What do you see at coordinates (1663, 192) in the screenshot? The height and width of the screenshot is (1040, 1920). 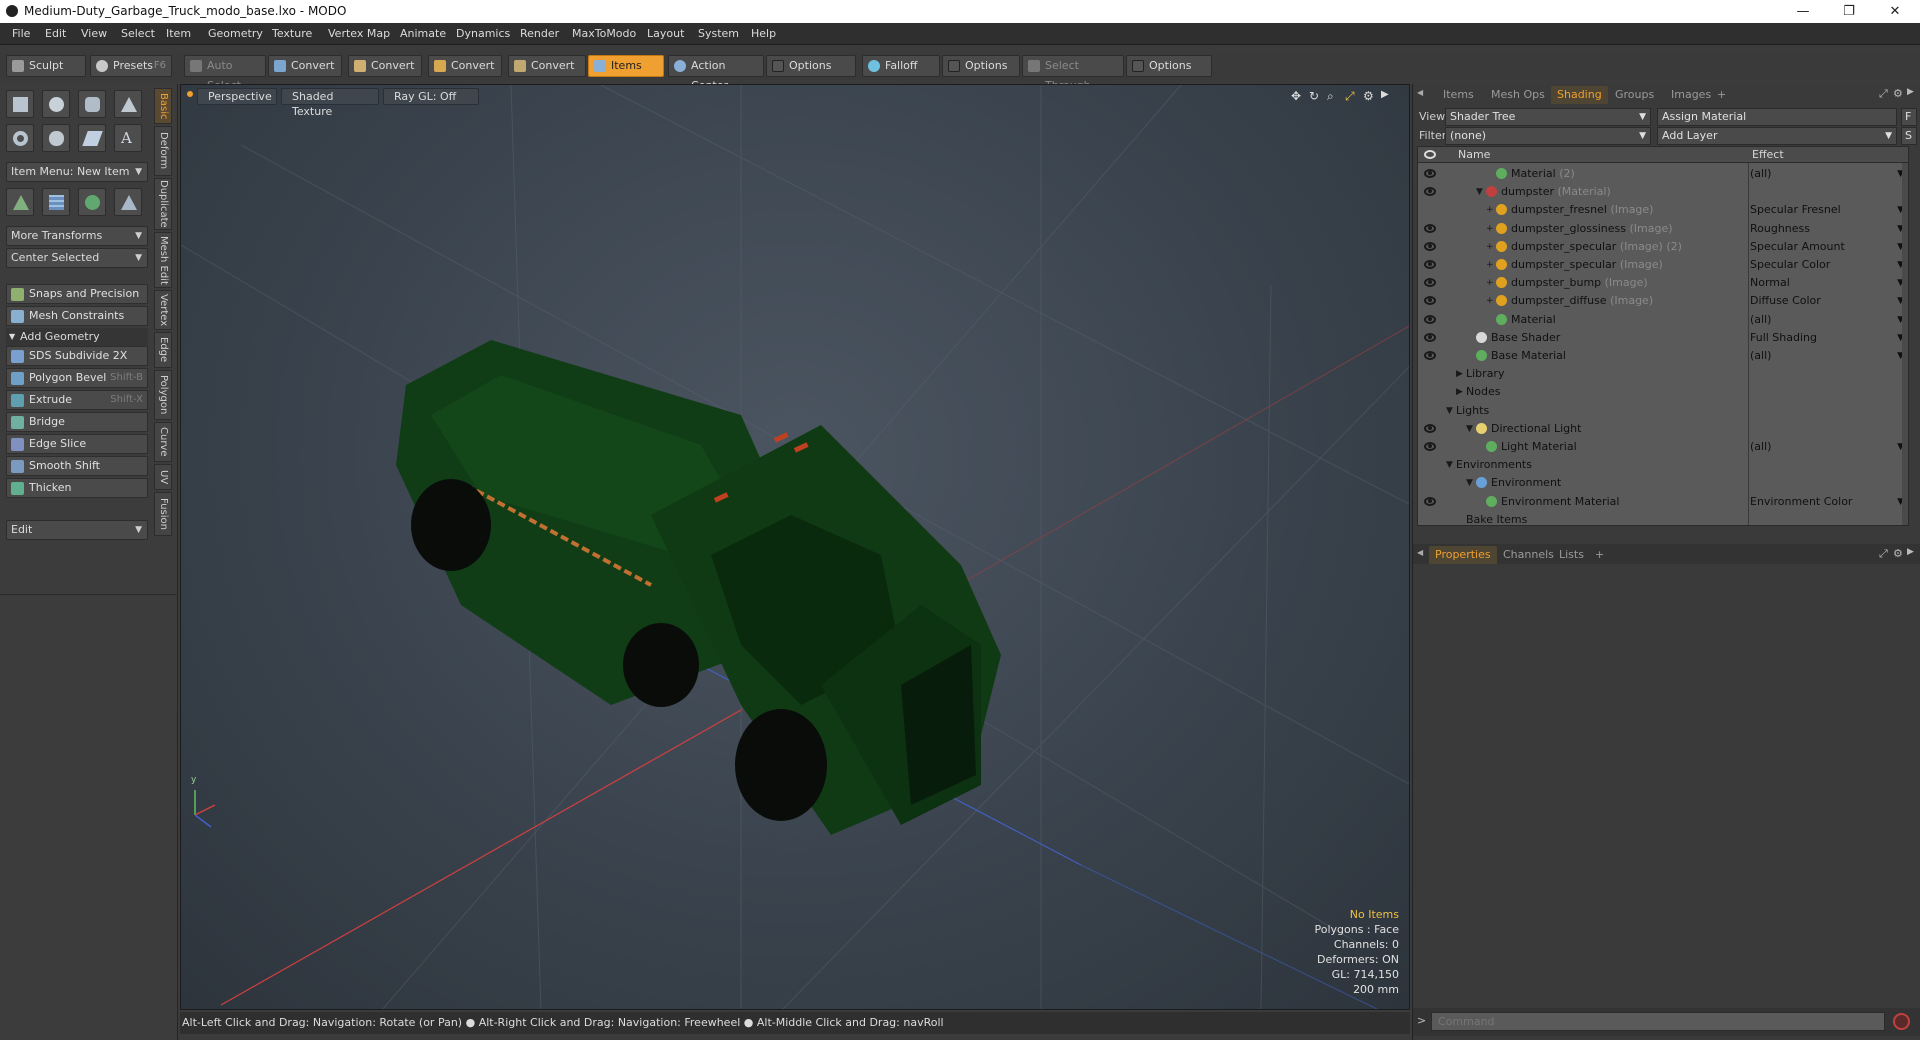 I see `shader-tree-row: ▼ dumpster (Material)` at bounding box center [1663, 192].